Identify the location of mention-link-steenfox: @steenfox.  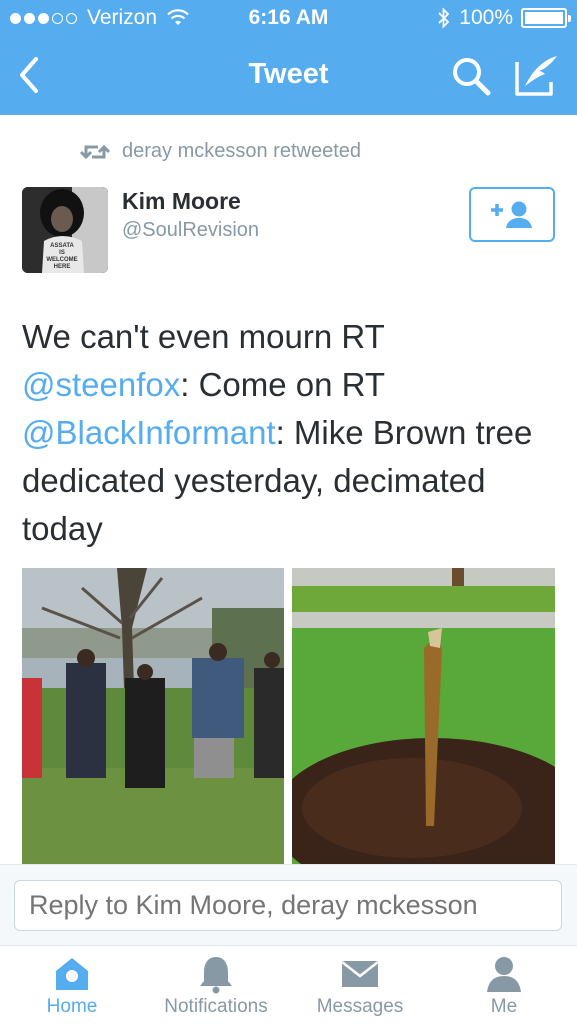
(101, 384).